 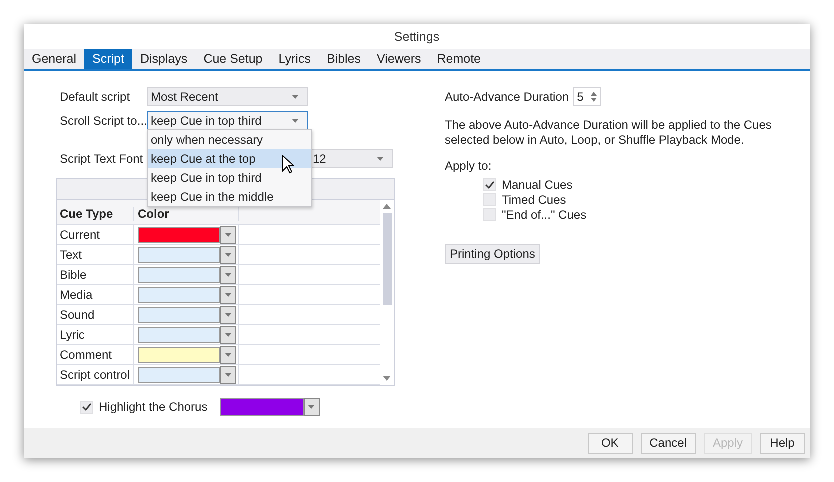 I want to click on field-label: Default script, so click(x=96, y=97).